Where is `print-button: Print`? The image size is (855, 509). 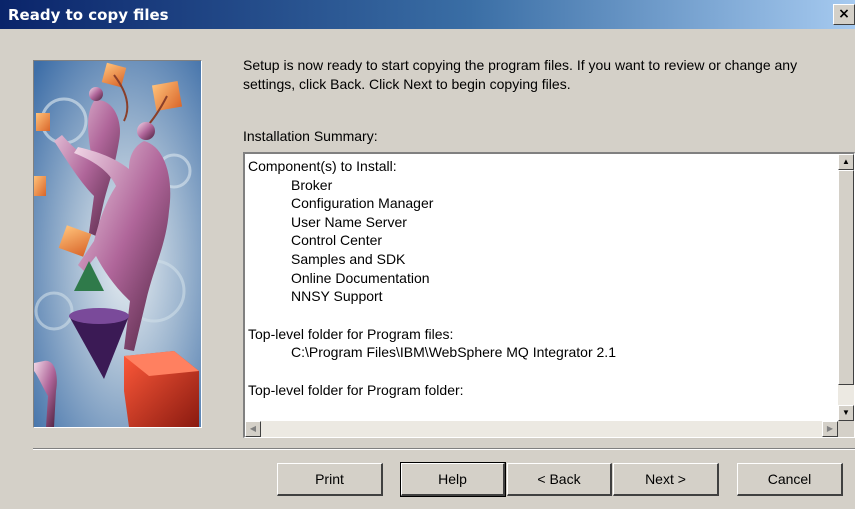
print-button: Print is located at coordinates (330, 479).